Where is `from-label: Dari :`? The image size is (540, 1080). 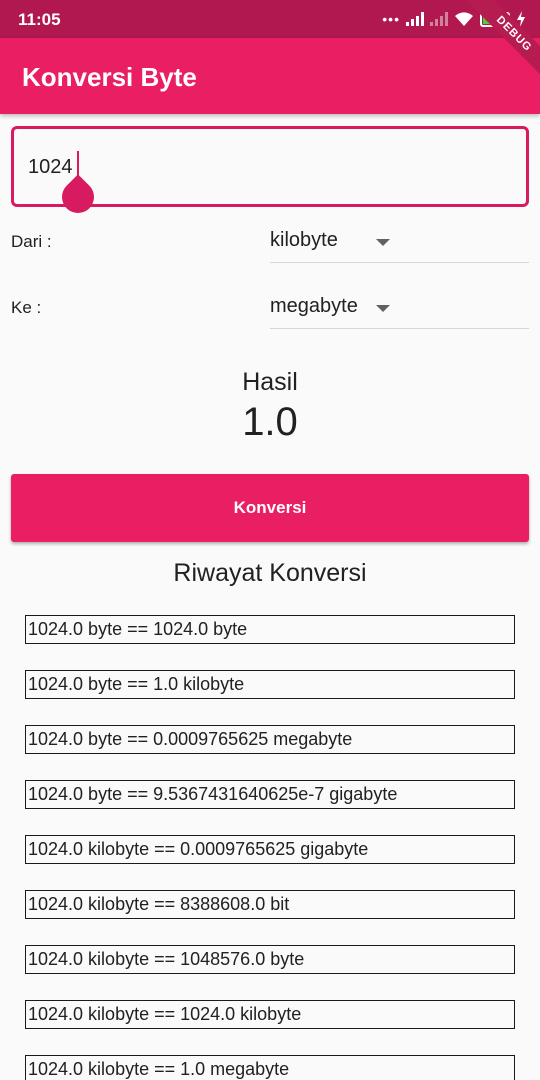 from-label: Dari : is located at coordinates (31, 241).